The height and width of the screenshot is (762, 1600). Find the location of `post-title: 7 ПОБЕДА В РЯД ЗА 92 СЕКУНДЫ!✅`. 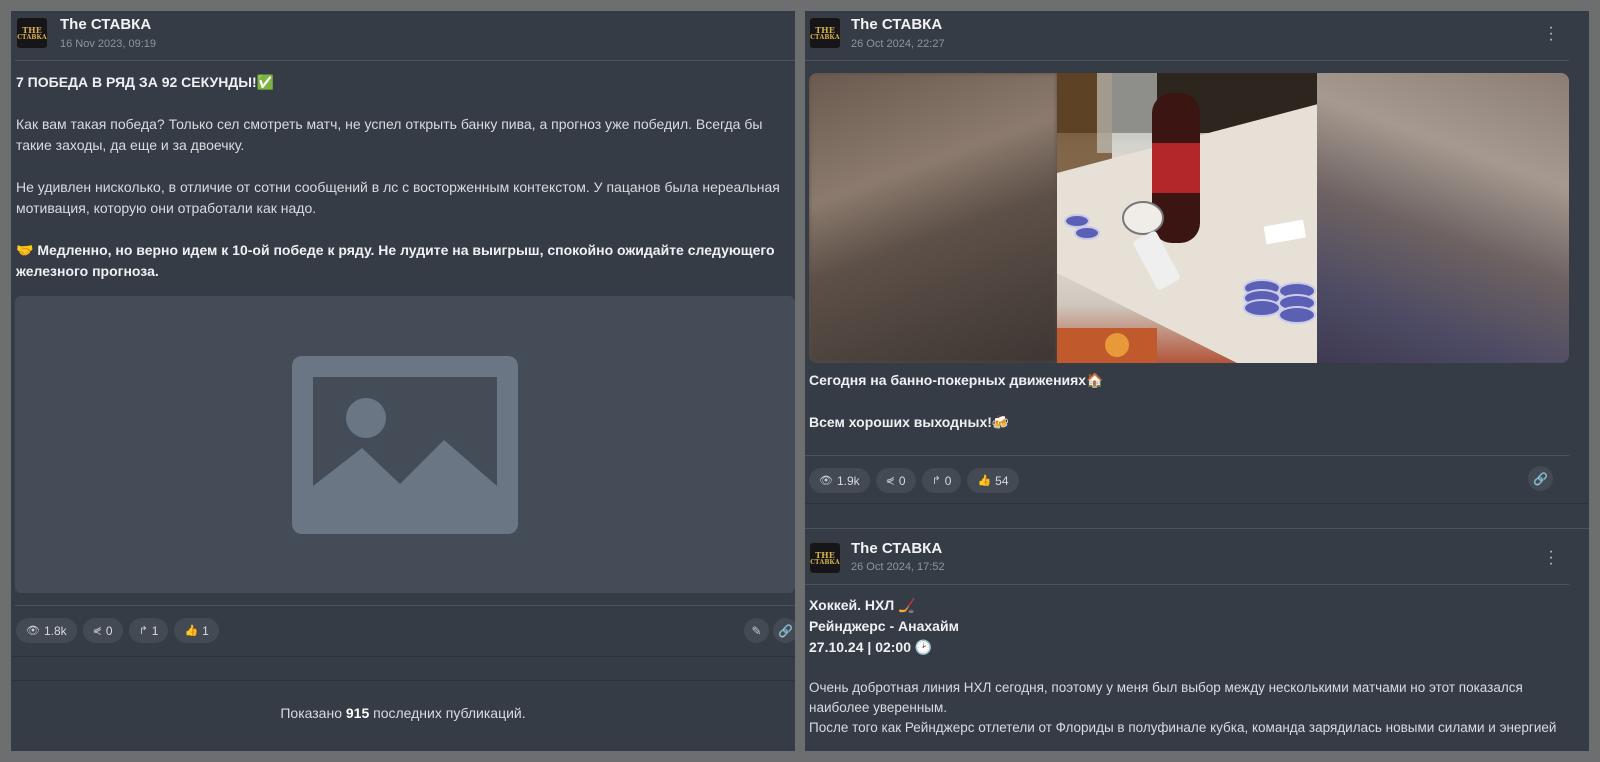

post-title: 7 ПОБЕДА В РЯД ЗА 92 СЕКУНДЫ!✅ is located at coordinates (145, 82).